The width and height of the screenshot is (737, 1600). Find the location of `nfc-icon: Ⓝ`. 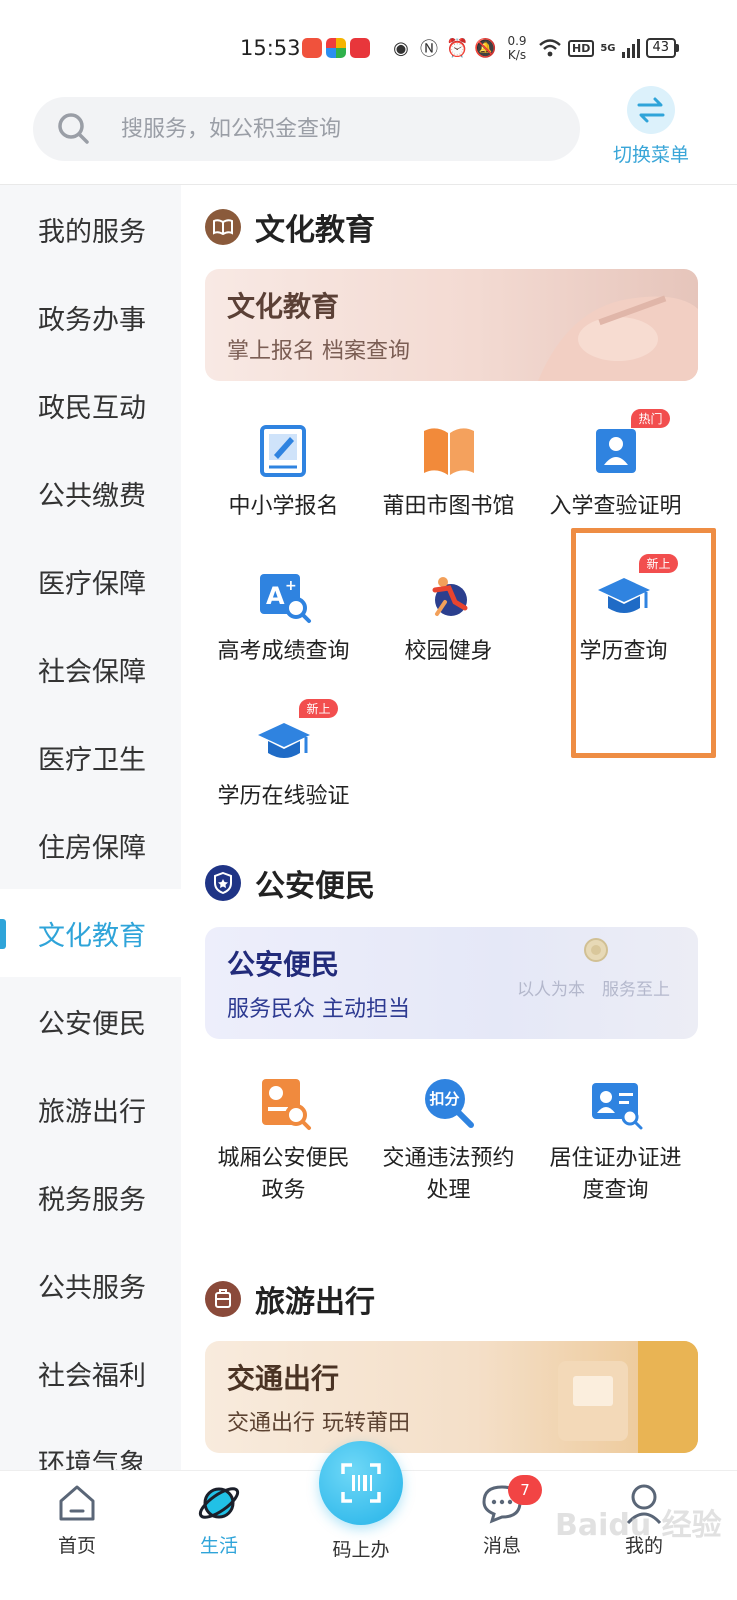

nfc-icon: Ⓝ is located at coordinates (429, 49).